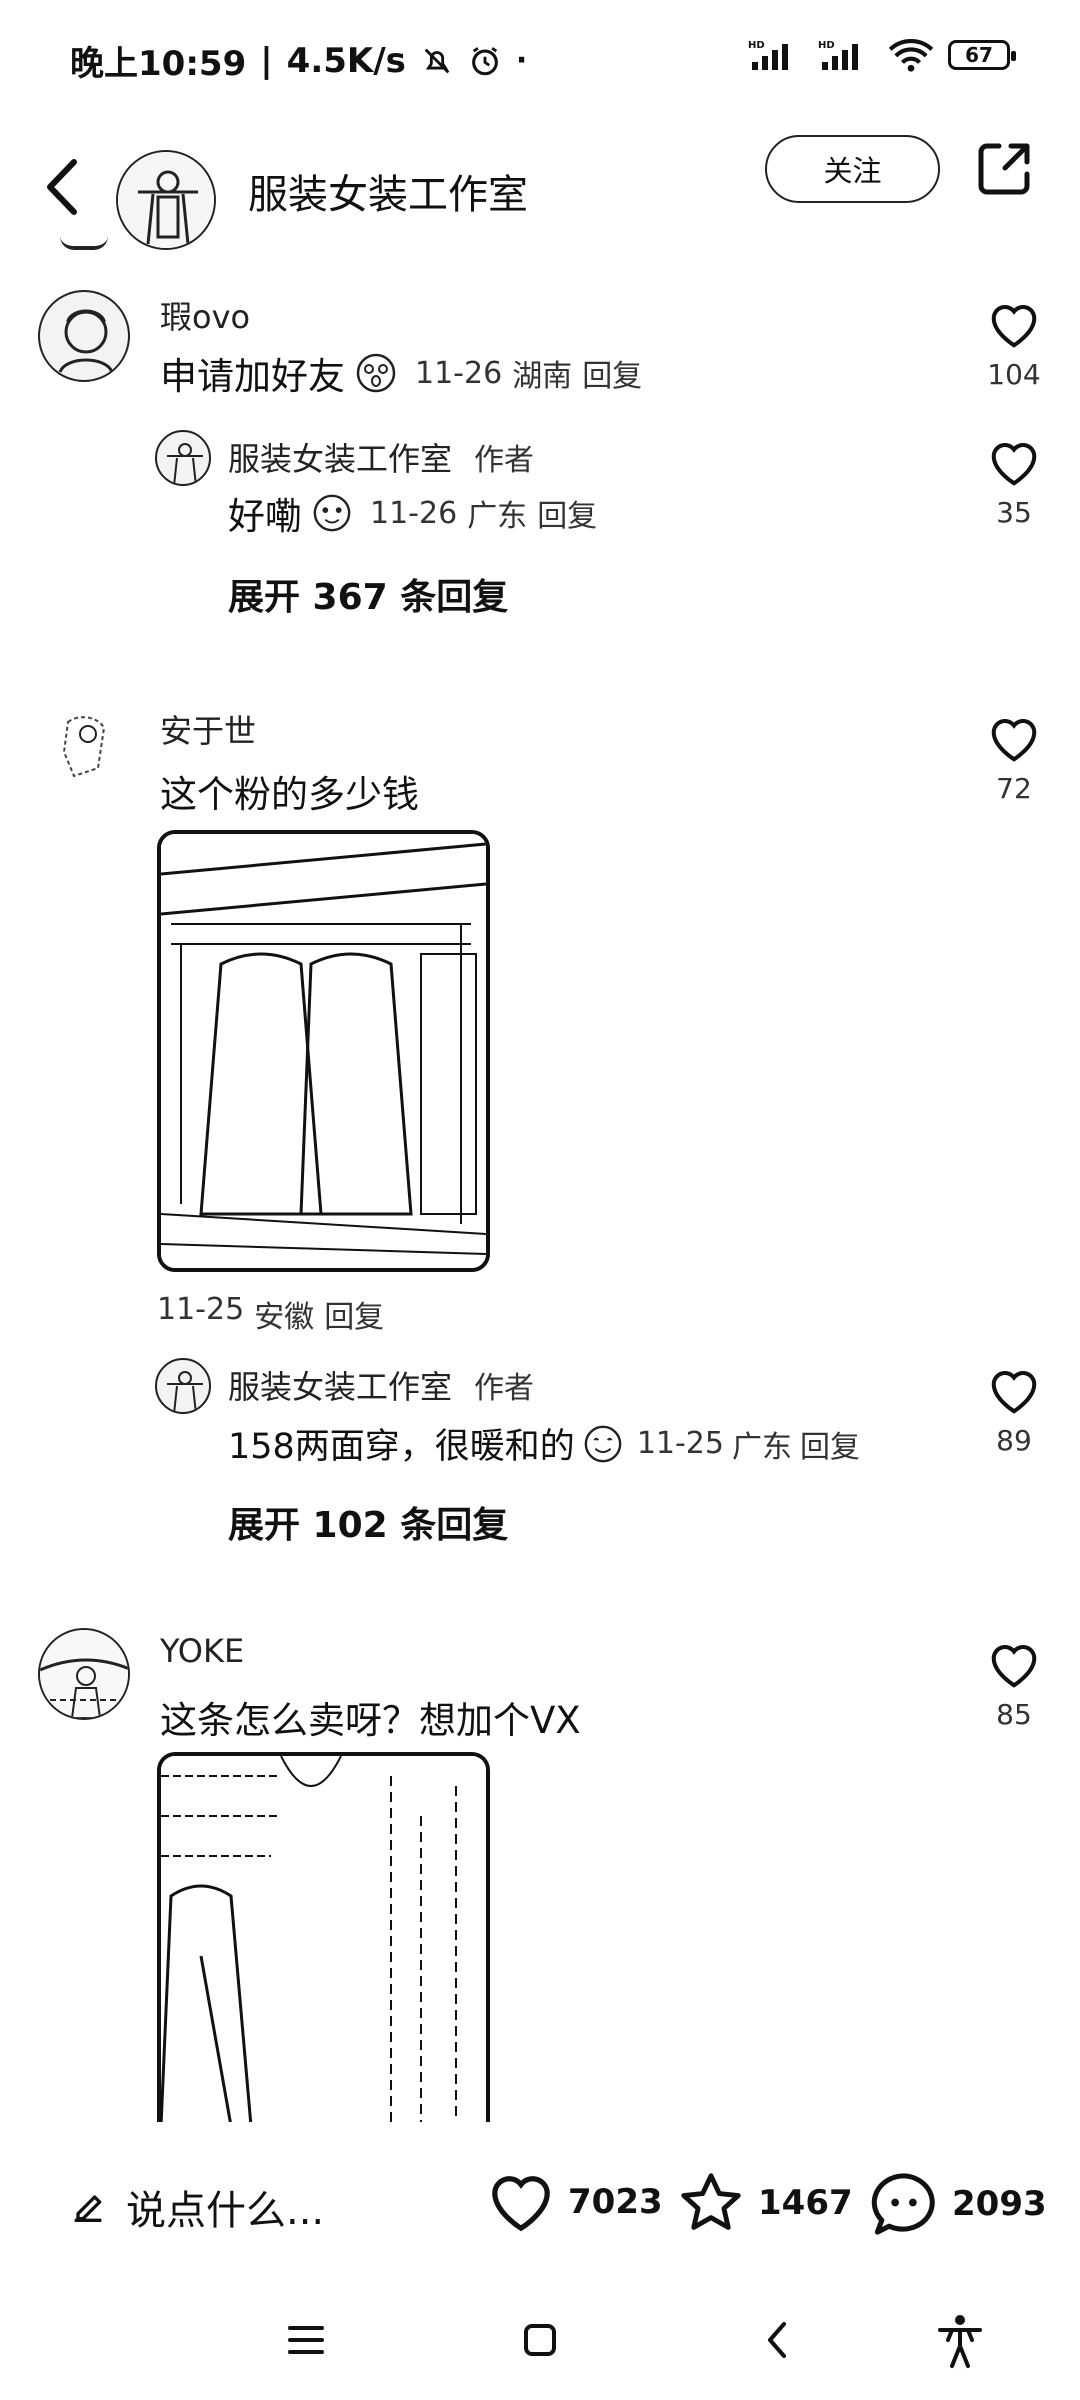 The height and width of the screenshot is (2400, 1080). I want to click on system-nav-bar, so click(540, 2335).